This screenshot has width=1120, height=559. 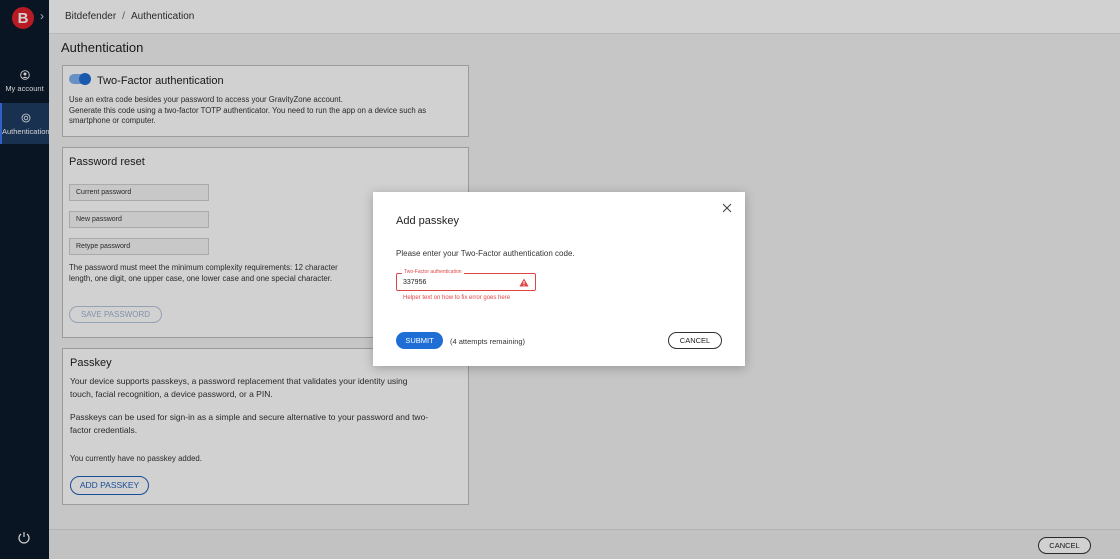 What do you see at coordinates (466, 280) in the screenshot?
I see `two-factor-code-input: Two-Factor authentication 337956` at bounding box center [466, 280].